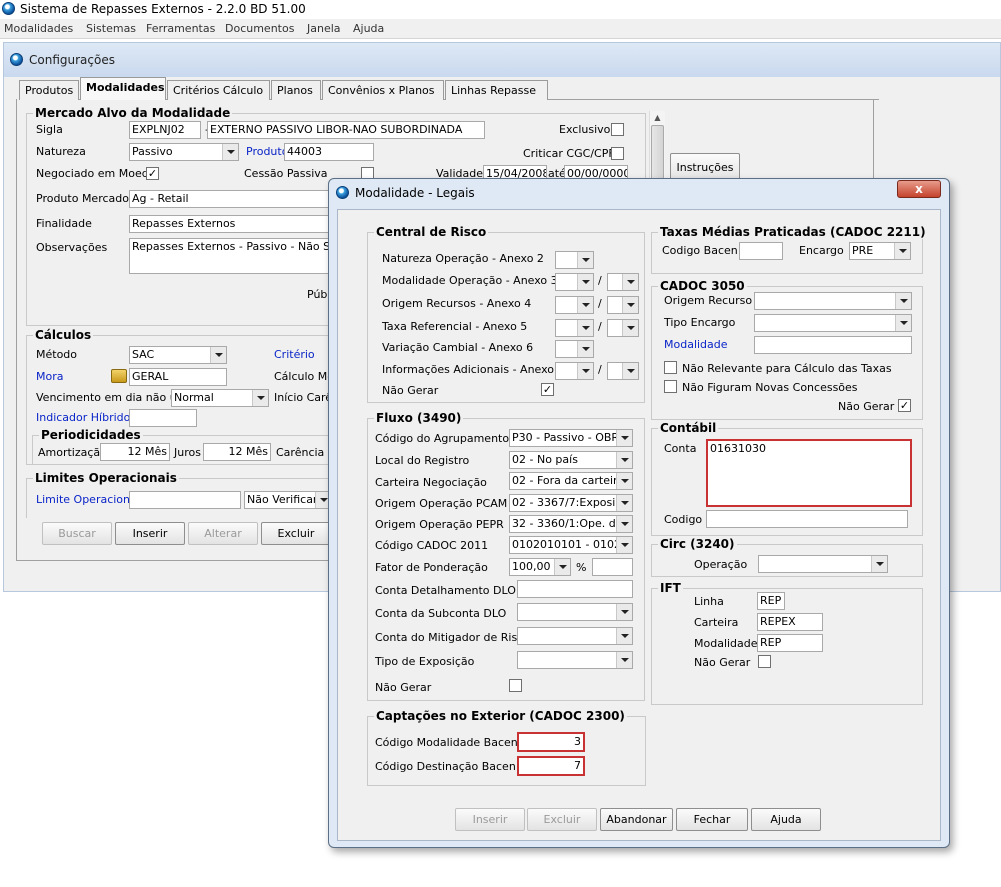 The height and width of the screenshot is (887, 1001). I want to click on vencimento-select: Normal, so click(220, 398).